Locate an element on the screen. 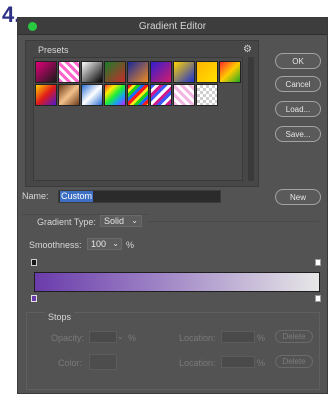  window-title: Gradient Editor is located at coordinates (172, 26).